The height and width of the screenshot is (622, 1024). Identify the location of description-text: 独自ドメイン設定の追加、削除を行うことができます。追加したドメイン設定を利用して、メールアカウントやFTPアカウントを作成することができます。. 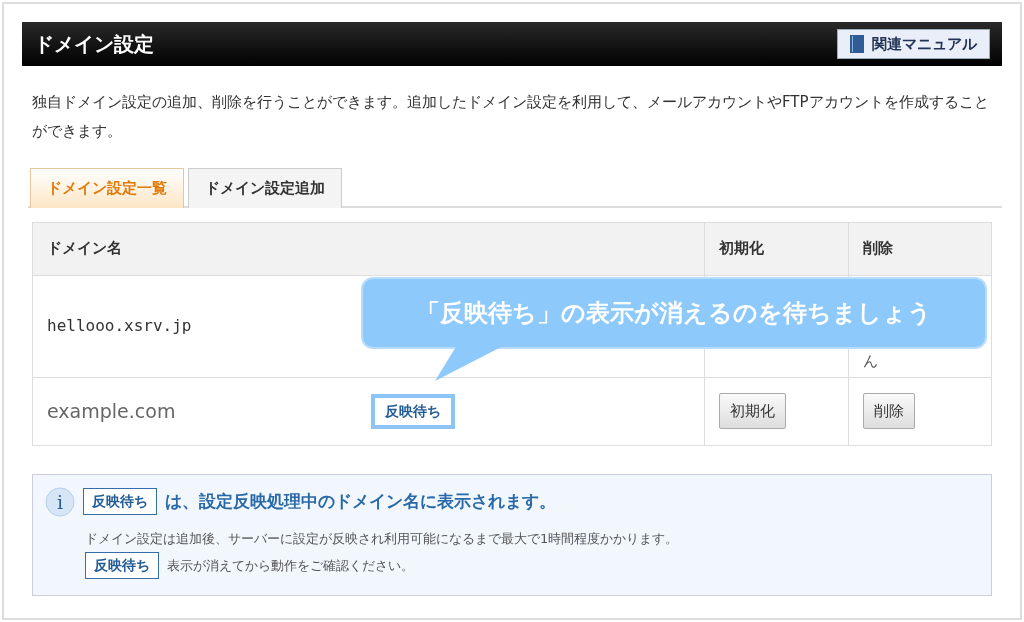
(511, 117).